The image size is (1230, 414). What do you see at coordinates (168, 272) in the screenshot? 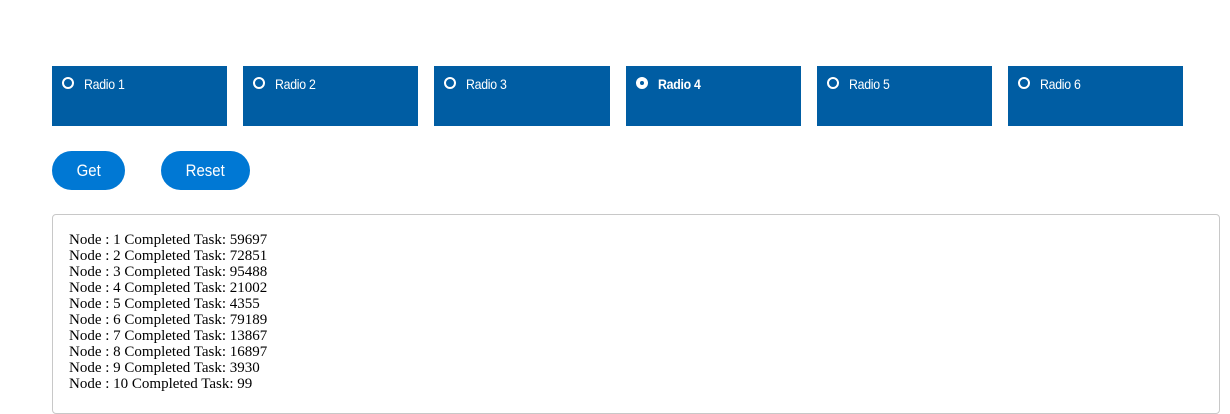
I see `output-line: Node : 3 Completed Task: 95488` at bounding box center [168, 272].